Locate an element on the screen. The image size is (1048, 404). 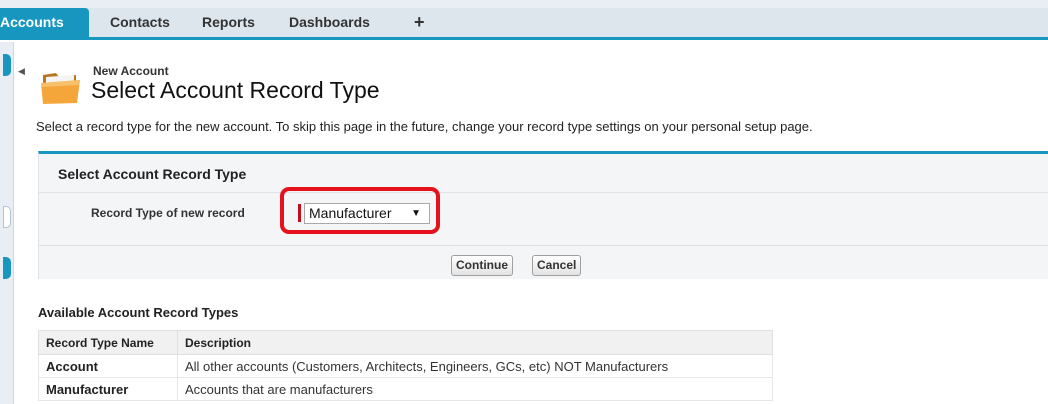
tab-bar: Accounts Contacts Reports Dashboards + is located at coordinates (524, 24).